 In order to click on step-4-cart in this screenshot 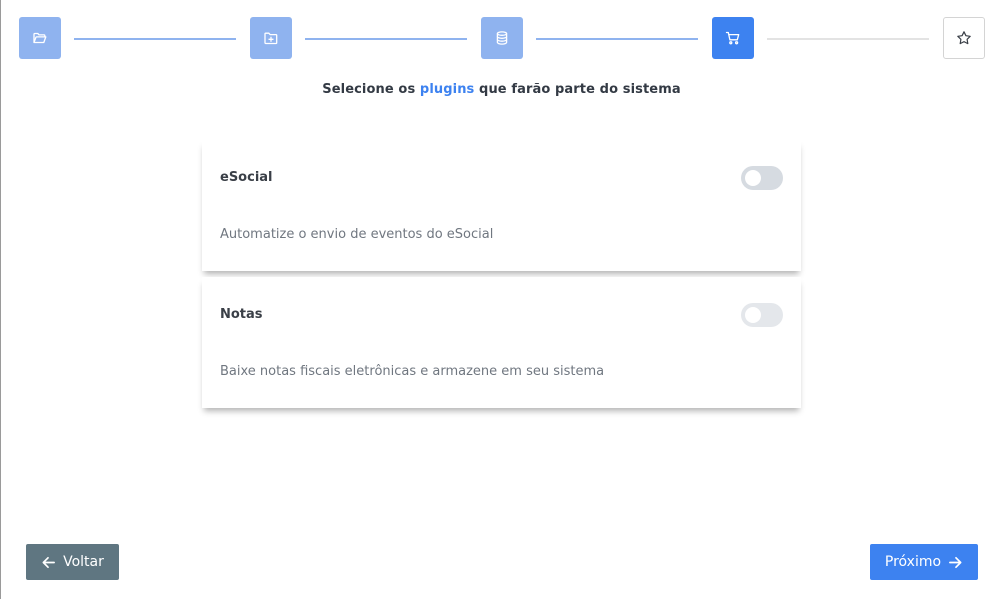, I will do `click(733, 38)`.